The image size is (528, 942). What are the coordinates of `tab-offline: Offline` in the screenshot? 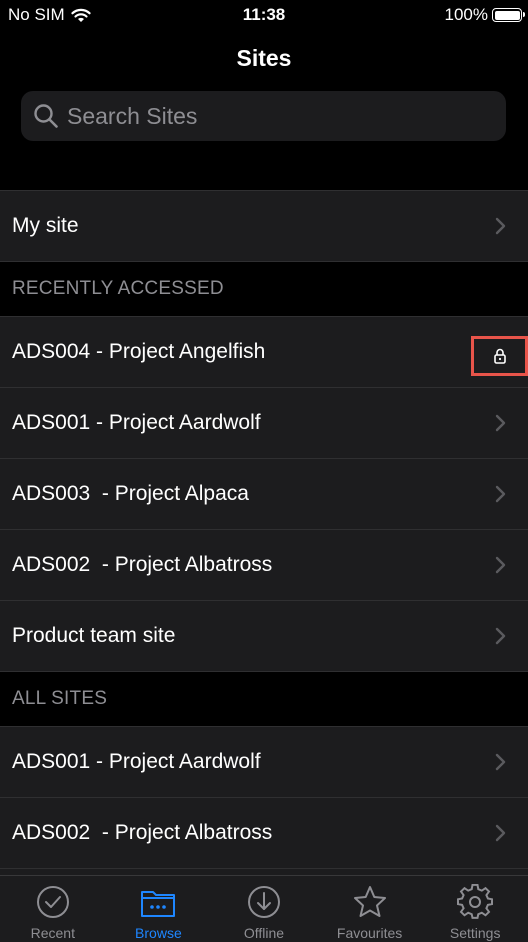 It's located at (264, 909).